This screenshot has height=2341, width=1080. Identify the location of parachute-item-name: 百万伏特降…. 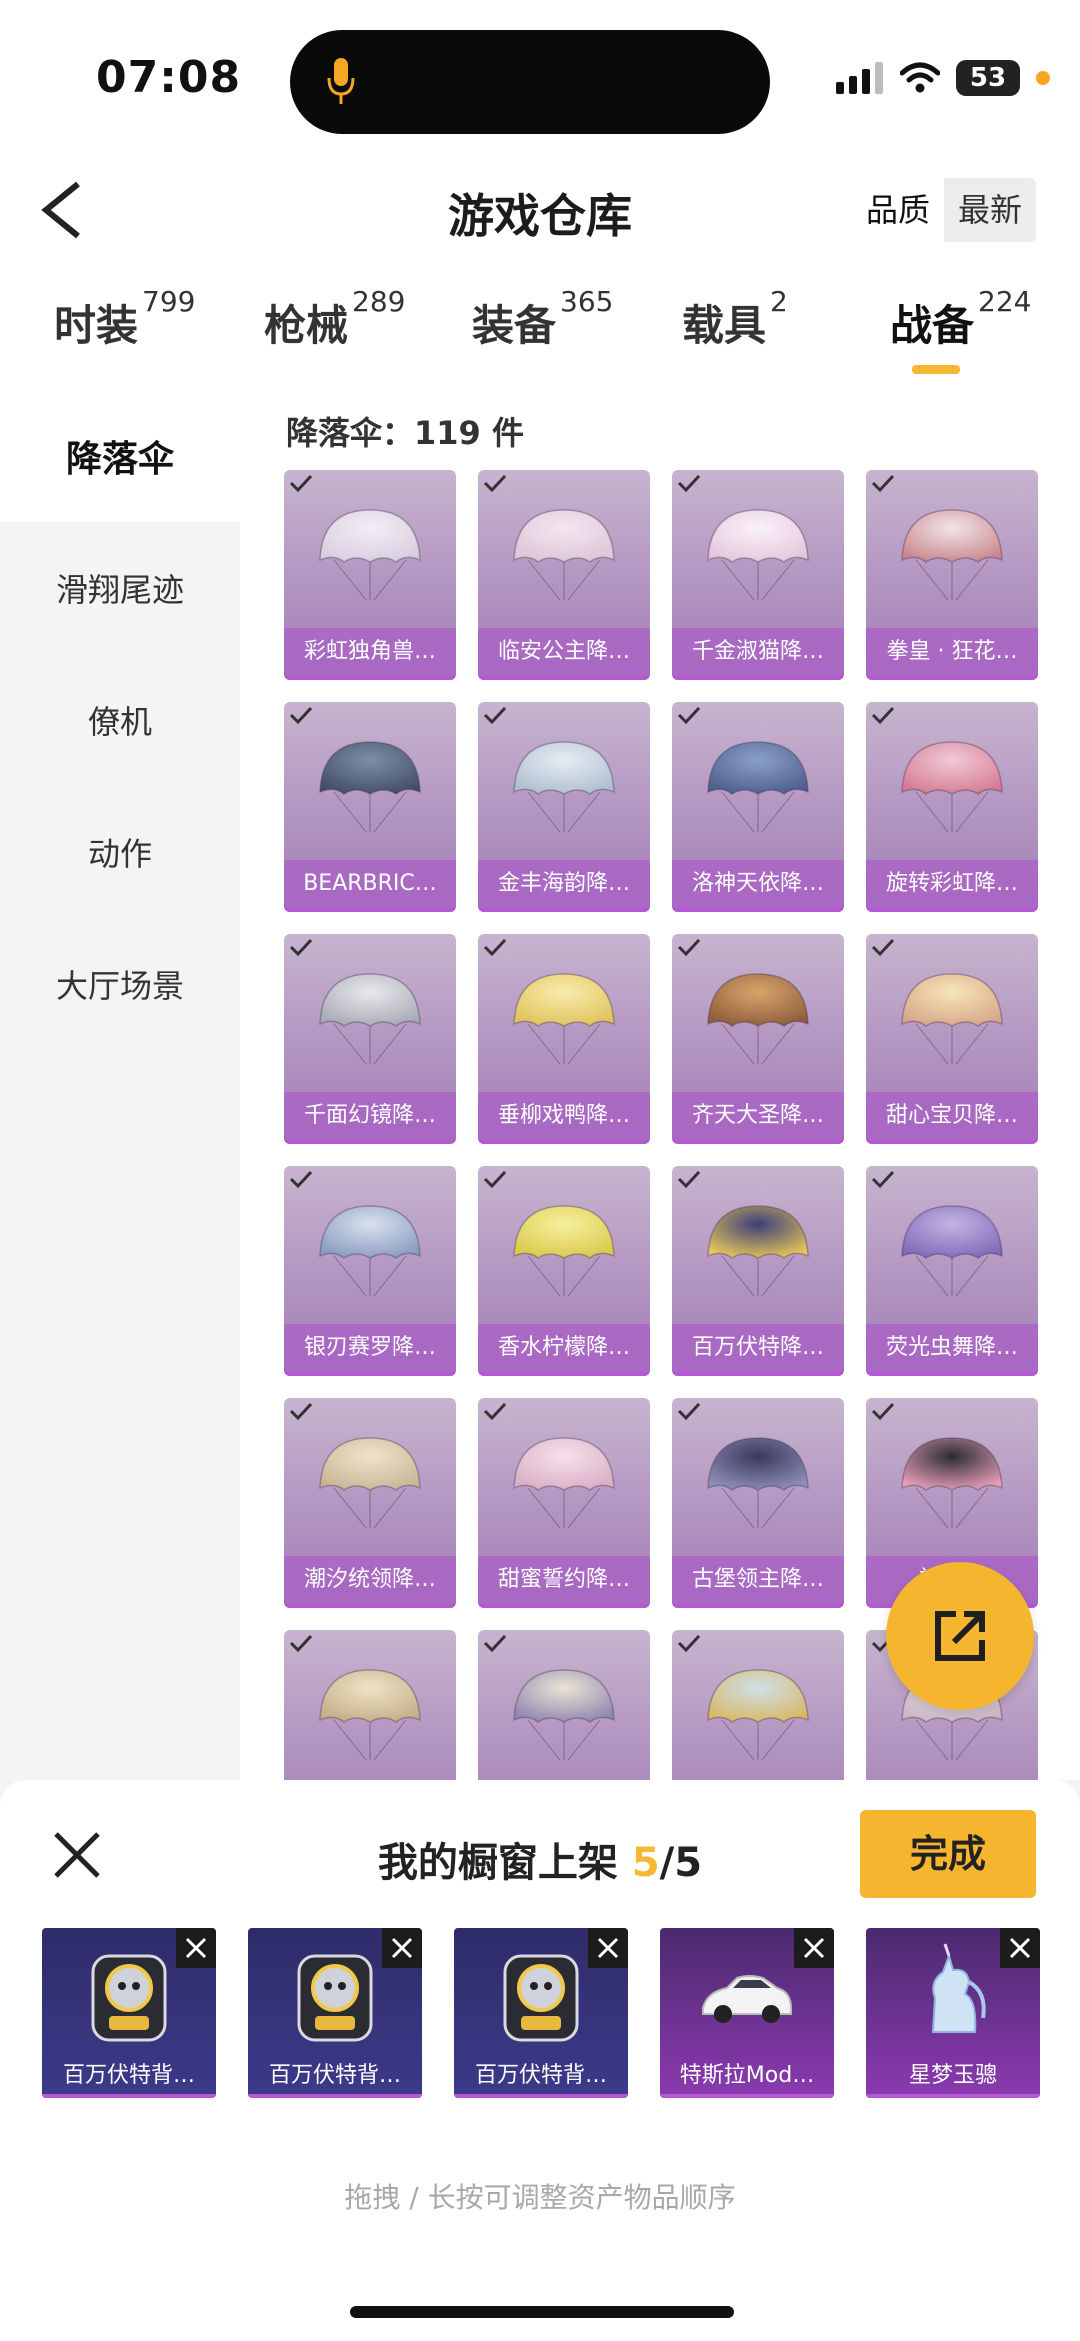
(758, 1350).